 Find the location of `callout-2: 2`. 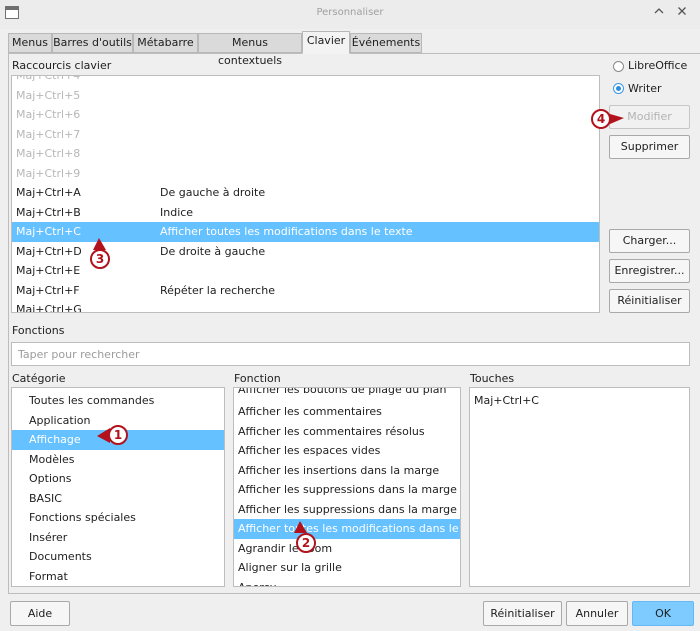

callout-2: 2 is located at coordinates (306, 543).